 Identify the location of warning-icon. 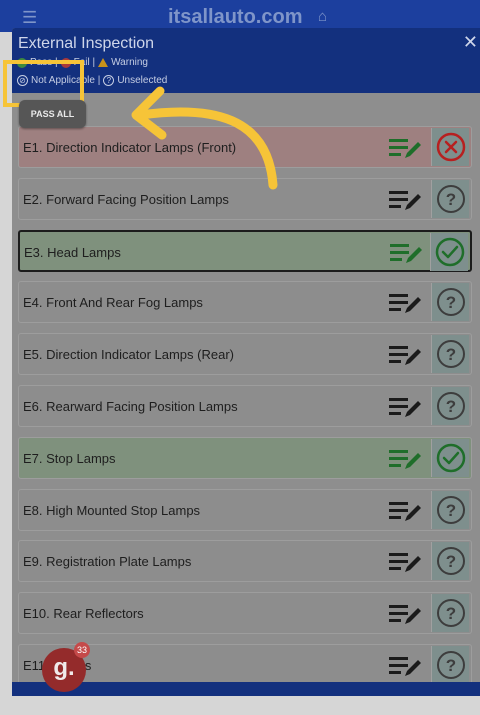
(103, 62).